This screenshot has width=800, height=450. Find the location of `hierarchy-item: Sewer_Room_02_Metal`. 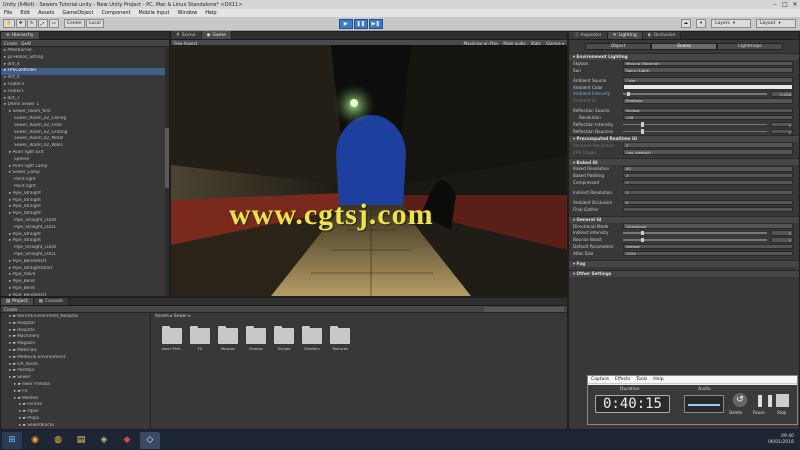

hierarchy-item: Sewer_Room_02_Metal is located at coordinates (85, 139).